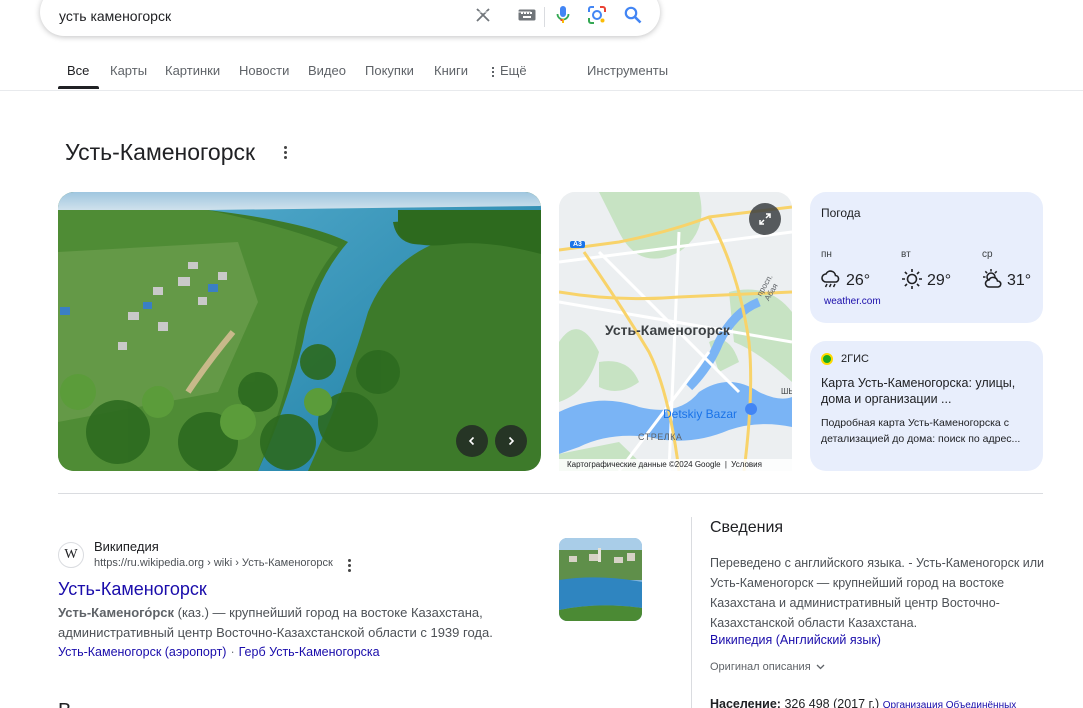  I want to click on microphone-icon, so click(563, 15).